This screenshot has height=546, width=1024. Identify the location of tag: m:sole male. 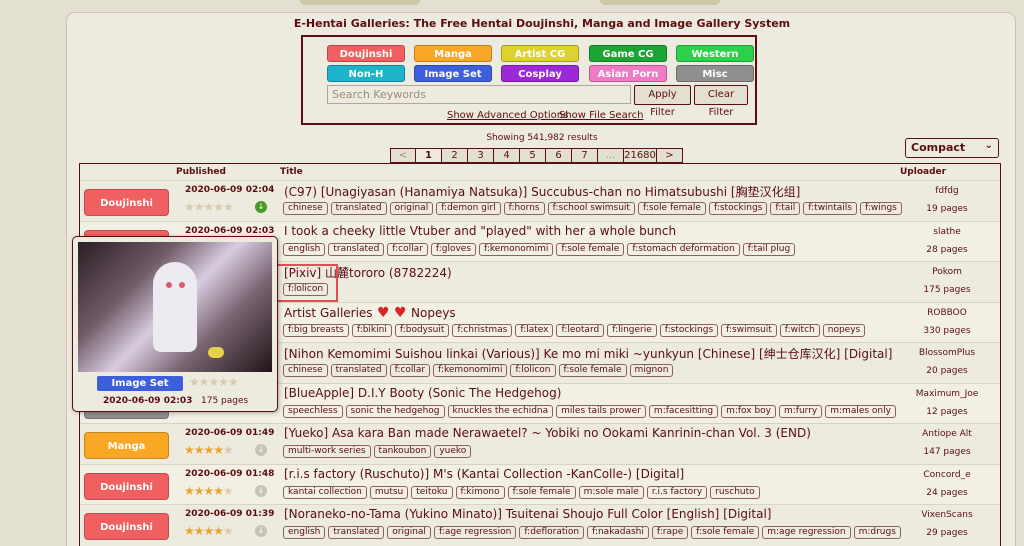
(611, 492).